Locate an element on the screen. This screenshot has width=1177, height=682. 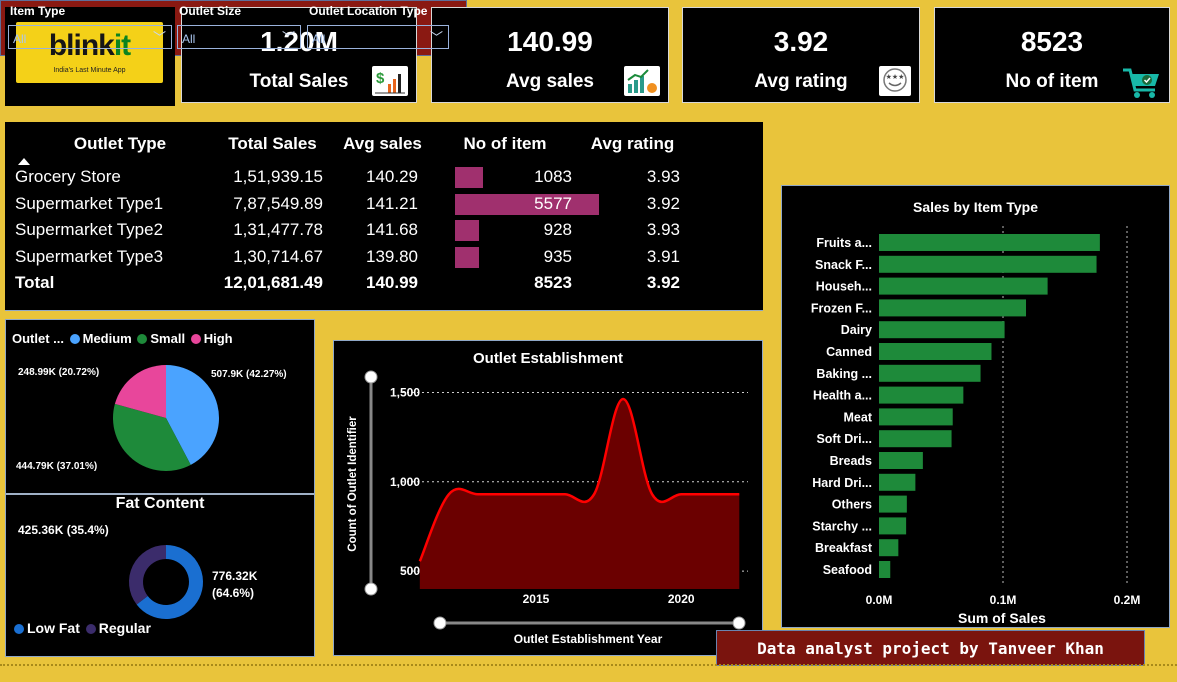
cell-no-of-item: 928 is located at coordinates (505, 230).